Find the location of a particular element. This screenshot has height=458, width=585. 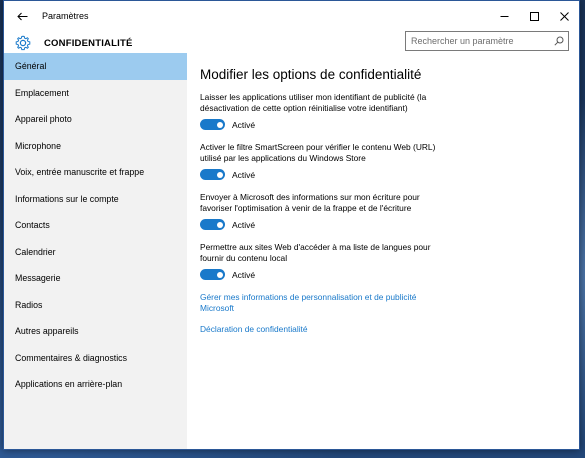

search-icon is located at coordinates (559, 41).